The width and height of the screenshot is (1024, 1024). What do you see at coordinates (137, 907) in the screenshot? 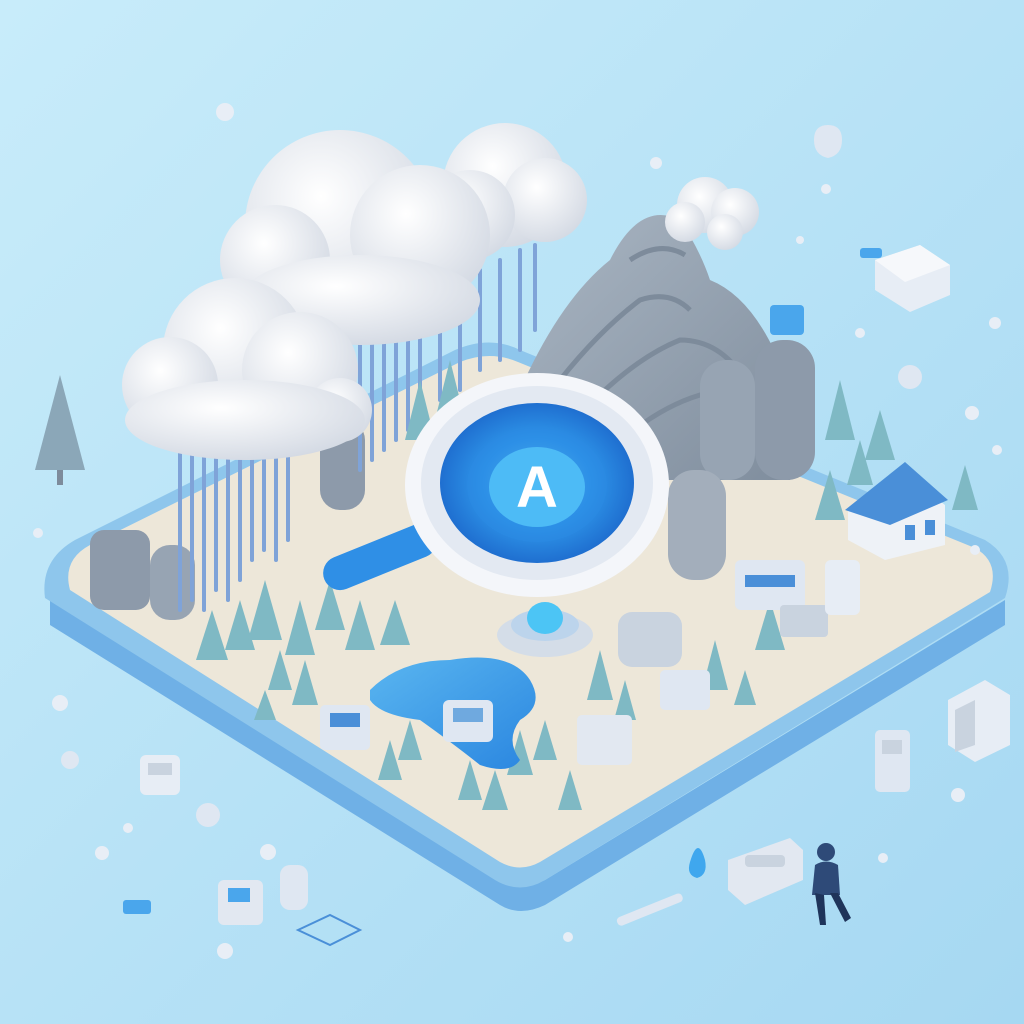
I see `blue-chip` at bounding box center [137, 907].